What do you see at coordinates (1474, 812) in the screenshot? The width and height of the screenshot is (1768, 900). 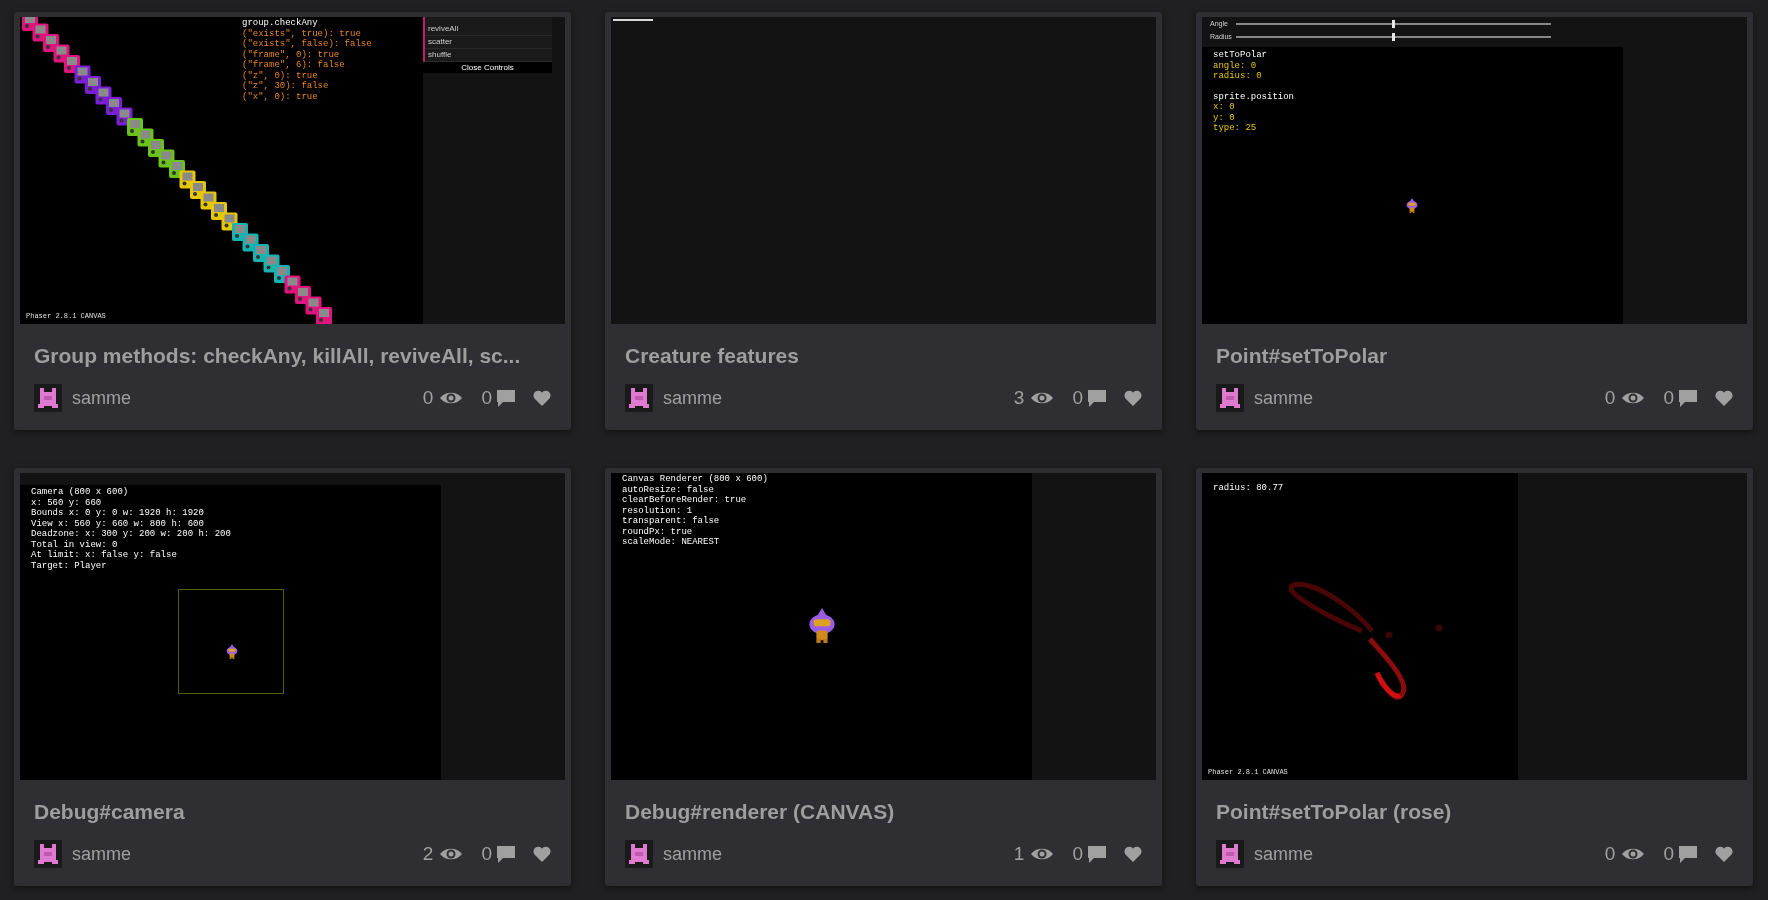 I see `card-title: Point#setToPolar (rose)` at bounding box center [1474, 812].